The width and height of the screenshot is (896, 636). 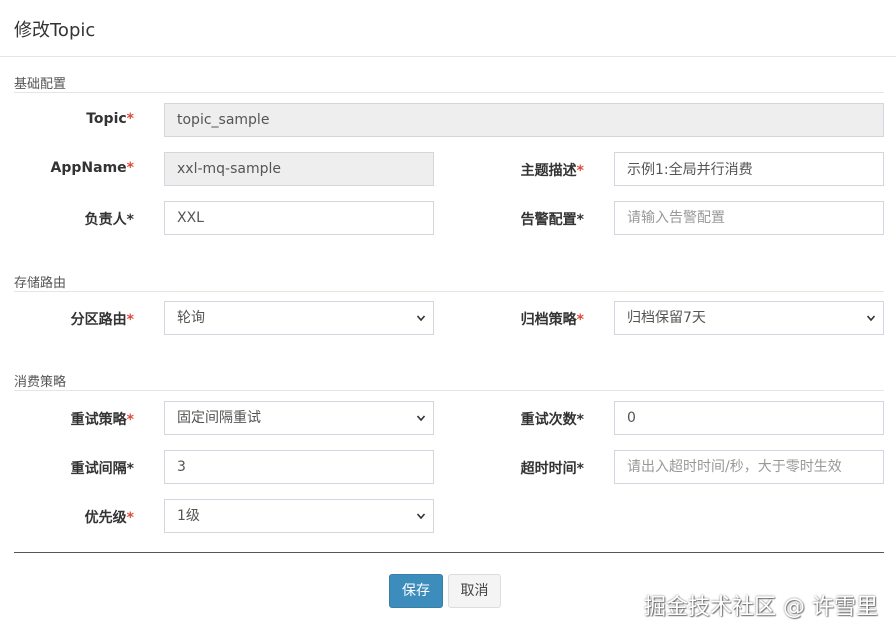 I want to click on modal-title: 修改Topic, so click(x=55, y=30).